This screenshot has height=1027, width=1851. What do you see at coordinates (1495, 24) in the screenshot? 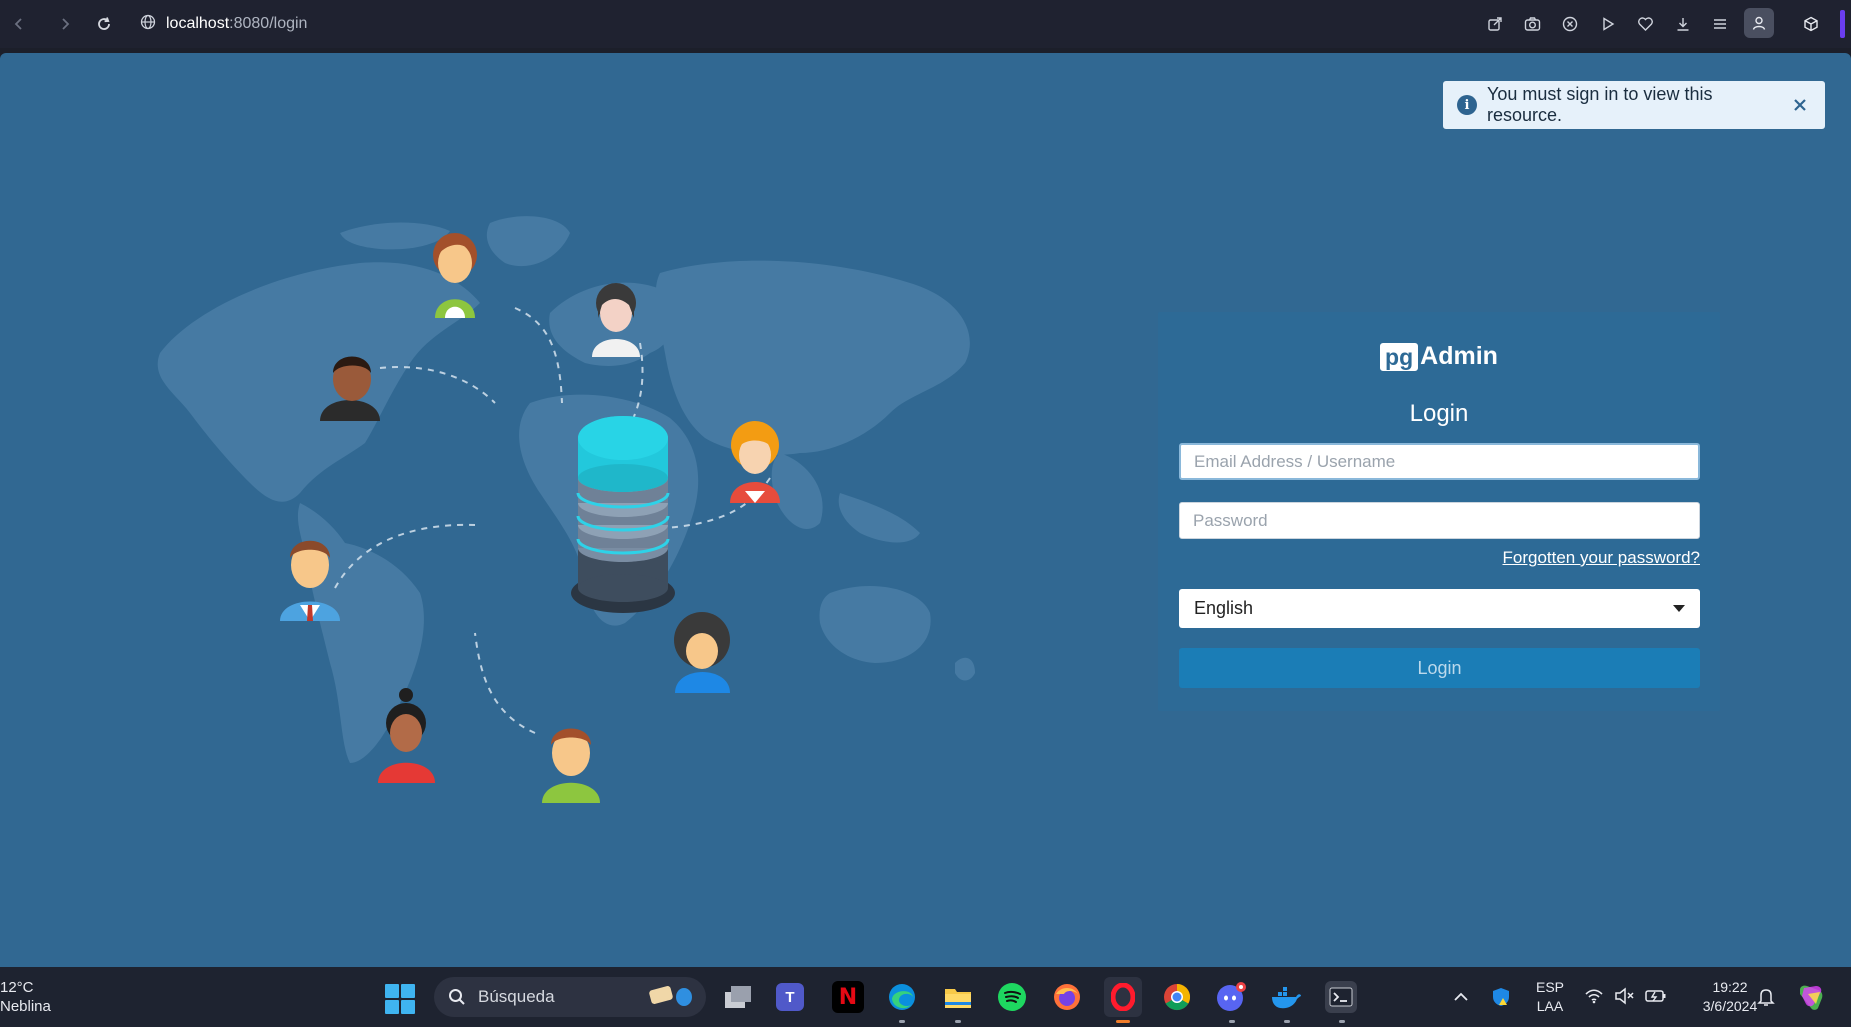
I see `share-icon` at bounding box center [1495, 24].